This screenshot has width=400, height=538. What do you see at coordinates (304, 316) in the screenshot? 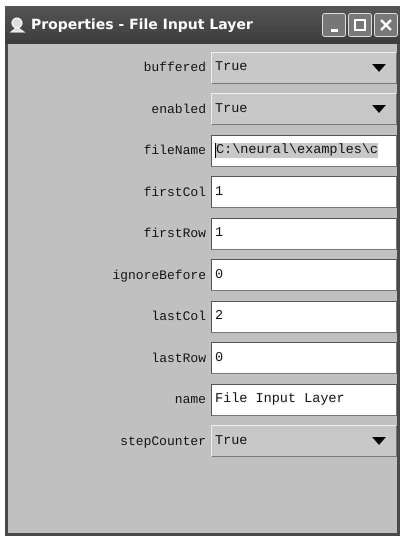
I see `input-field: 2` at bounding box center [304, 316].